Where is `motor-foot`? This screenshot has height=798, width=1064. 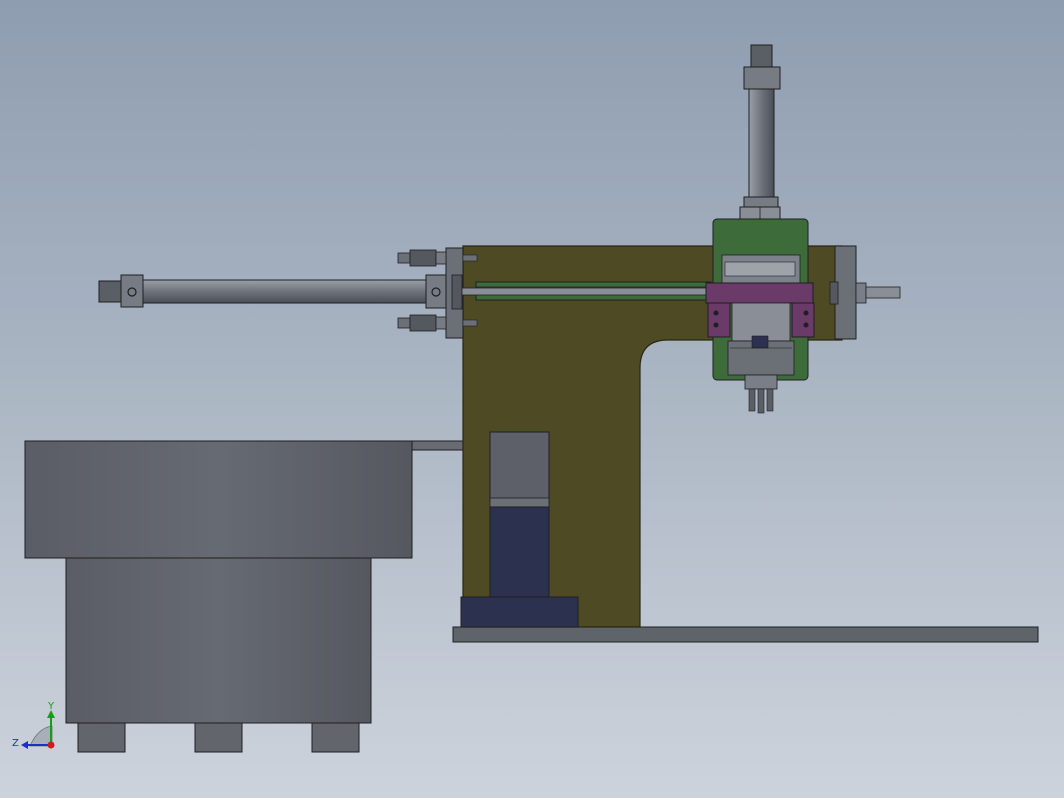 motor-foot is located at coordinates (519, 612).